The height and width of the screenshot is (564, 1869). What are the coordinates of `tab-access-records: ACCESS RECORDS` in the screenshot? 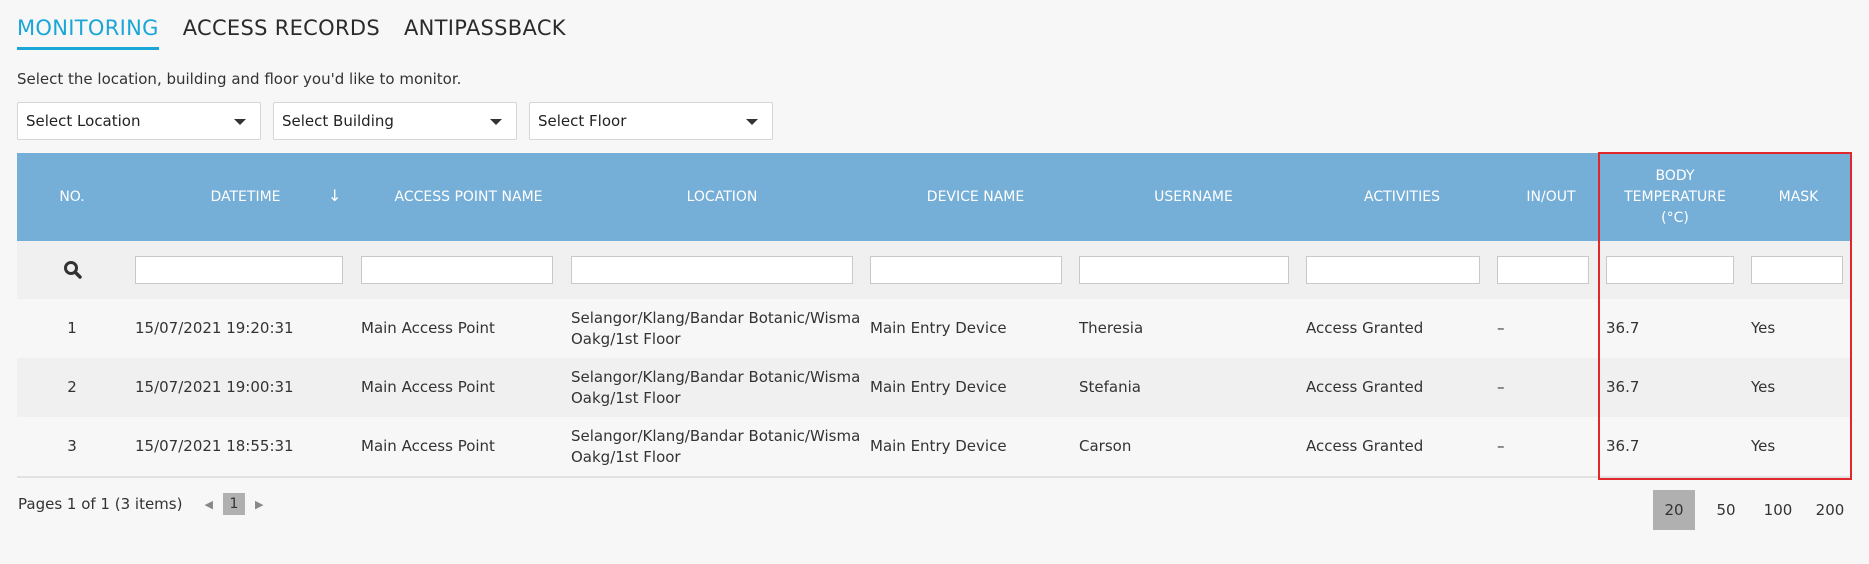 It's located at (281, 33).